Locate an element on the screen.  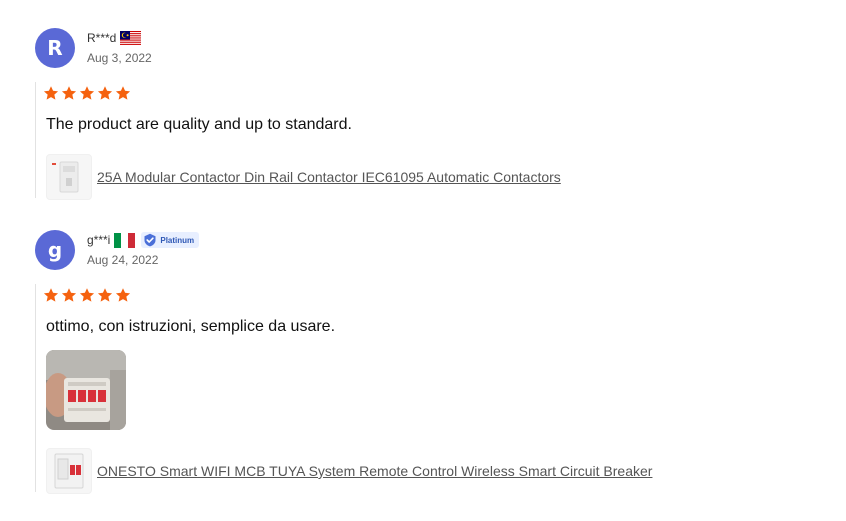
malaysia-flag-icon is located at coordinates (131, 38).